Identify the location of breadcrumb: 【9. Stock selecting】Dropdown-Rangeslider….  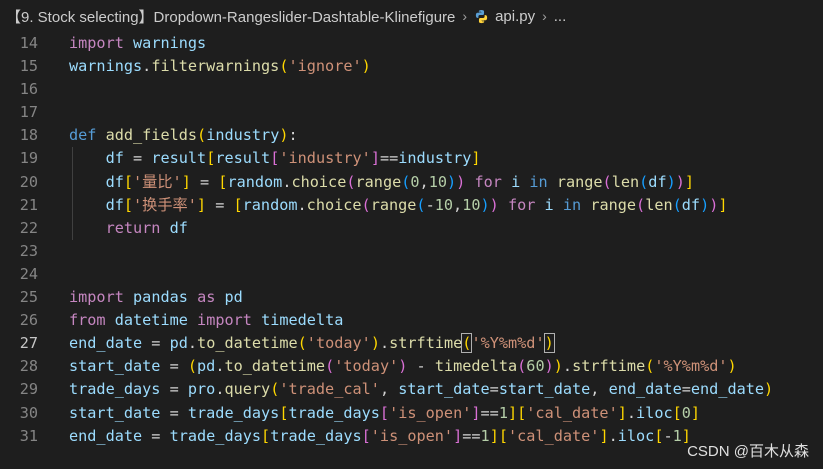
(411, 16).